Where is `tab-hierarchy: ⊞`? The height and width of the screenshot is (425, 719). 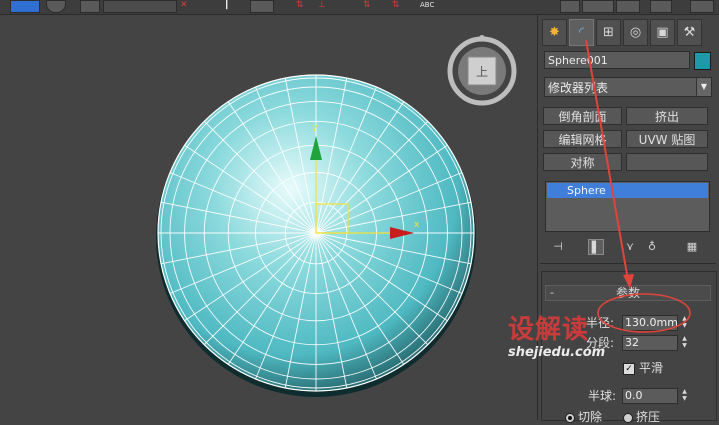
tab-hierarchy: ⊞ is located at coordinates (608, 32).